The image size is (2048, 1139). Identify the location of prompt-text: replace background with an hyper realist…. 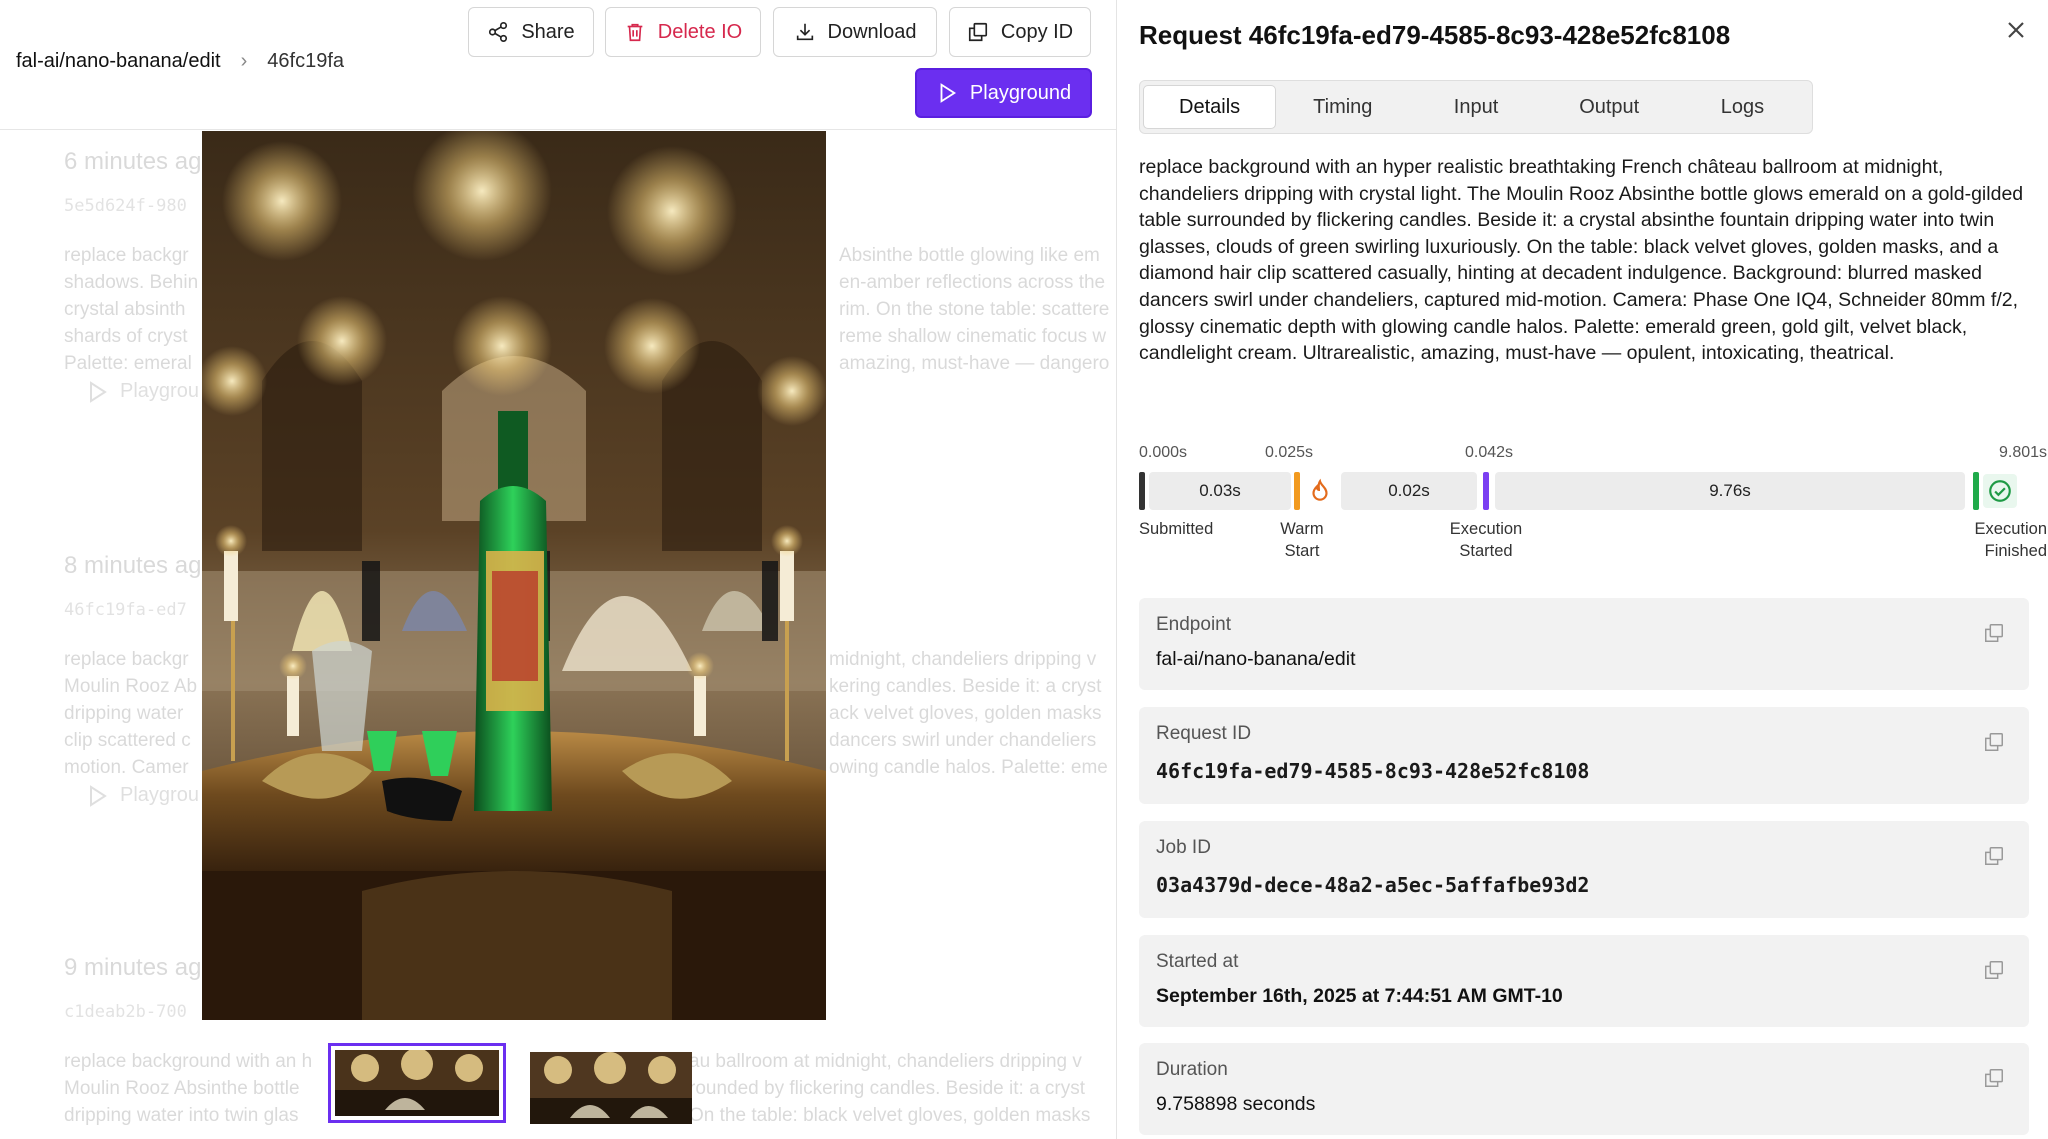
(1581, 260).